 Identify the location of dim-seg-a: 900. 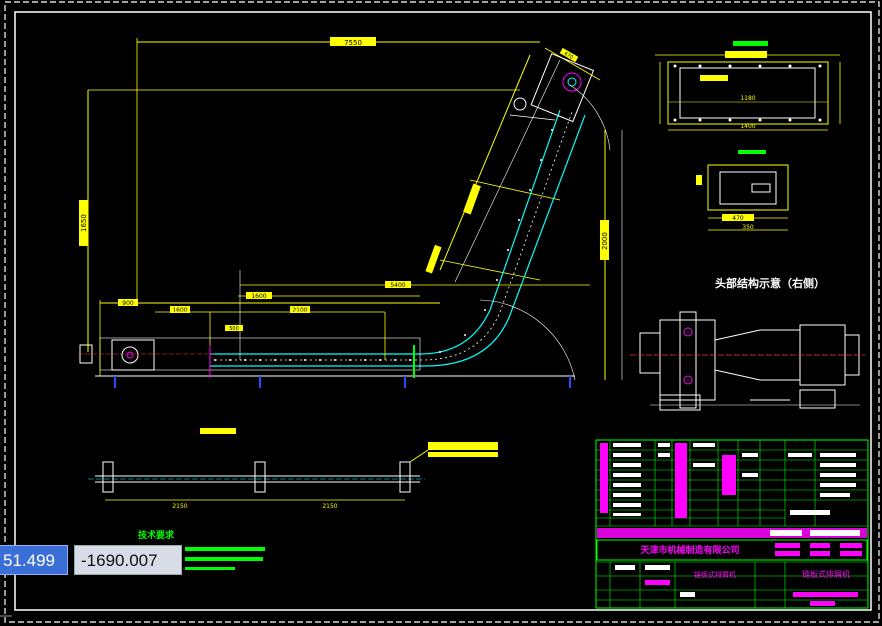
(128, 303).